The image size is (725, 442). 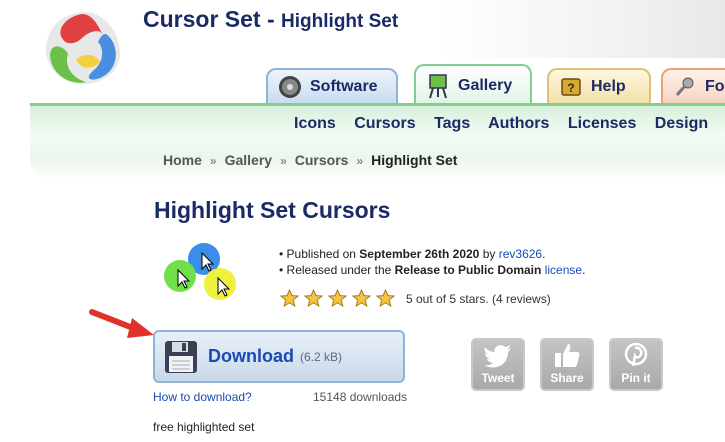 I want to click on tab-gallery-label: Gallery, so click(x=485, y=85).